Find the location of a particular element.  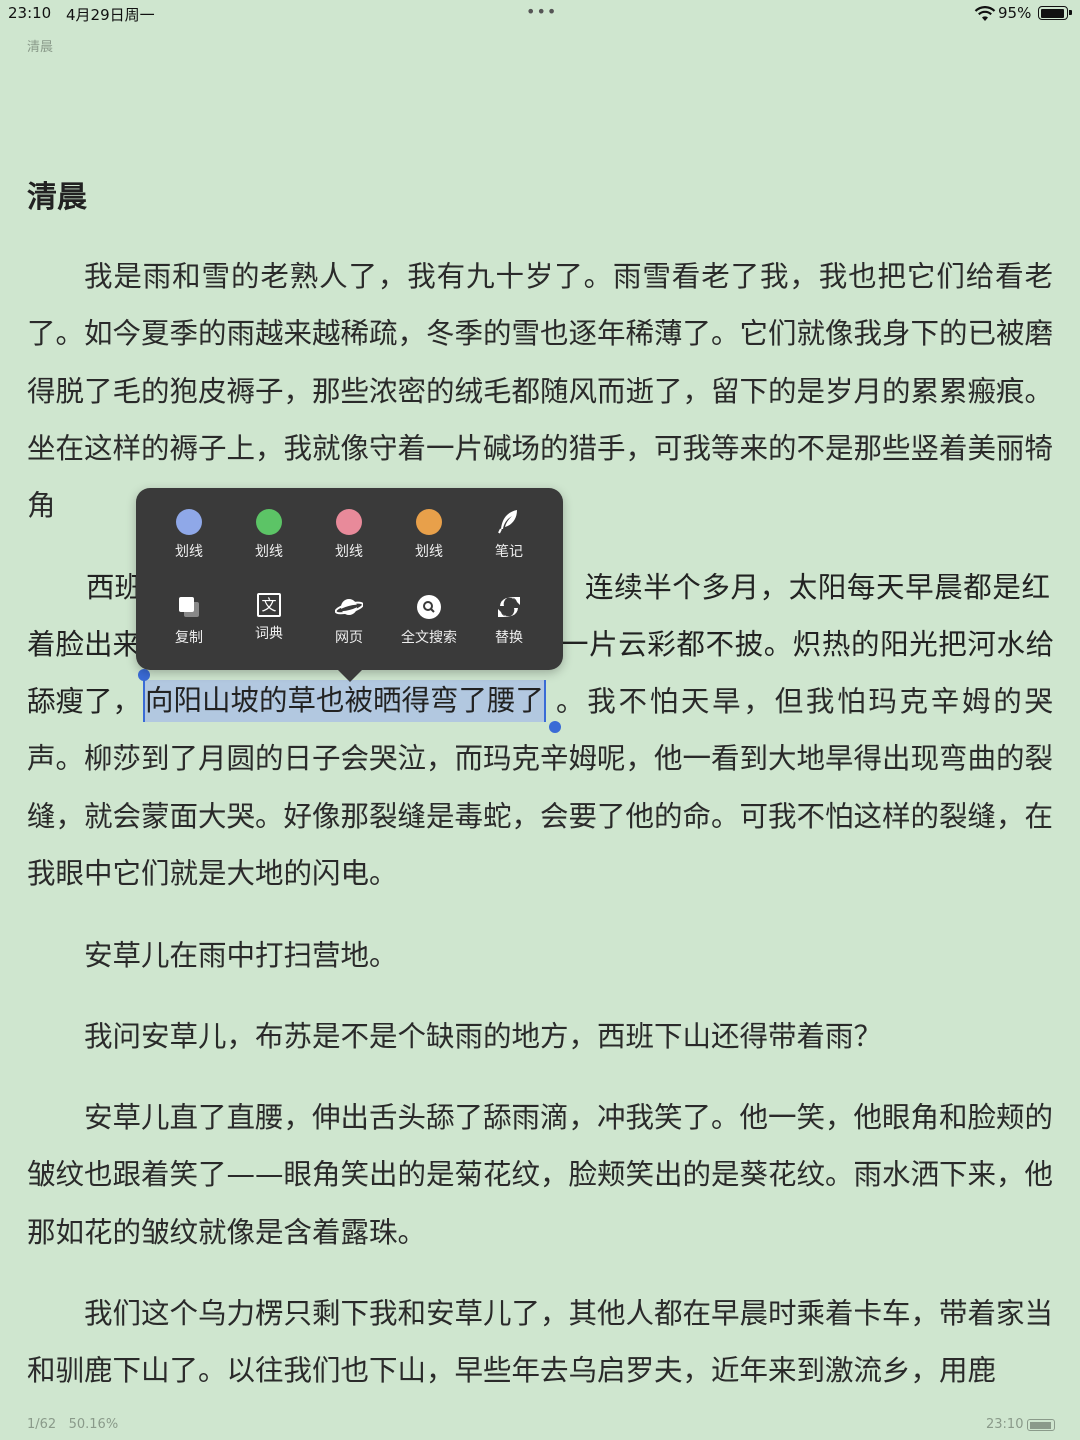

page-number: 1/62 is located at coordinates (42, 1424).